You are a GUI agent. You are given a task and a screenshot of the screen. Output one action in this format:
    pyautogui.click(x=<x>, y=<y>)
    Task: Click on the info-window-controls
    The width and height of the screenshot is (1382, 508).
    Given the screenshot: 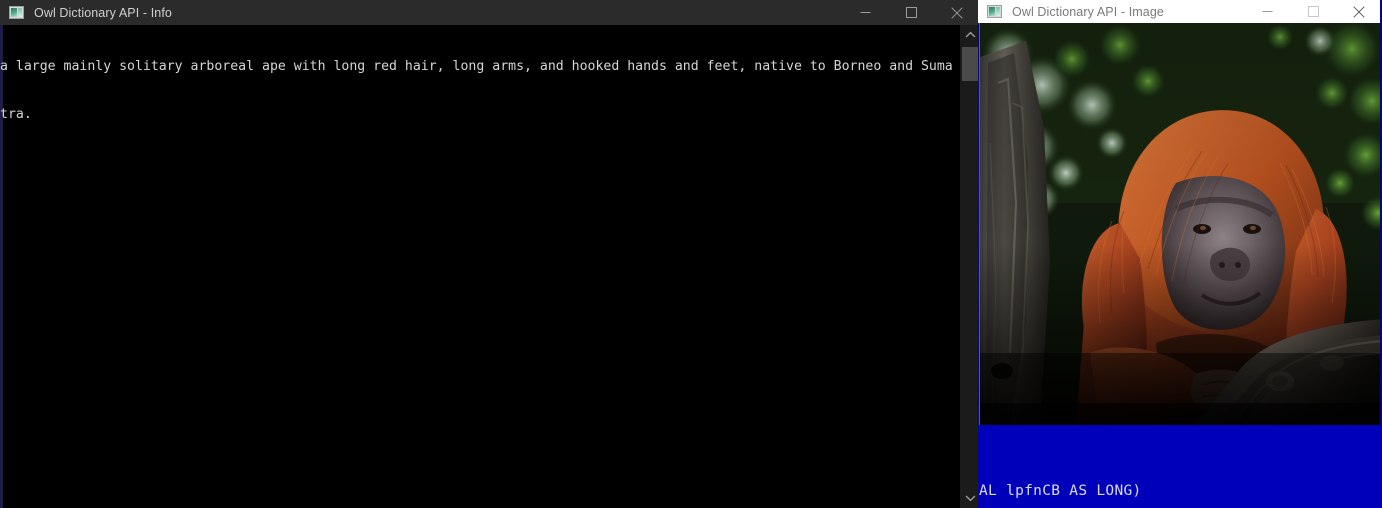 What is the action you would take?
    pyautogui.click(x=911, y=12)
    